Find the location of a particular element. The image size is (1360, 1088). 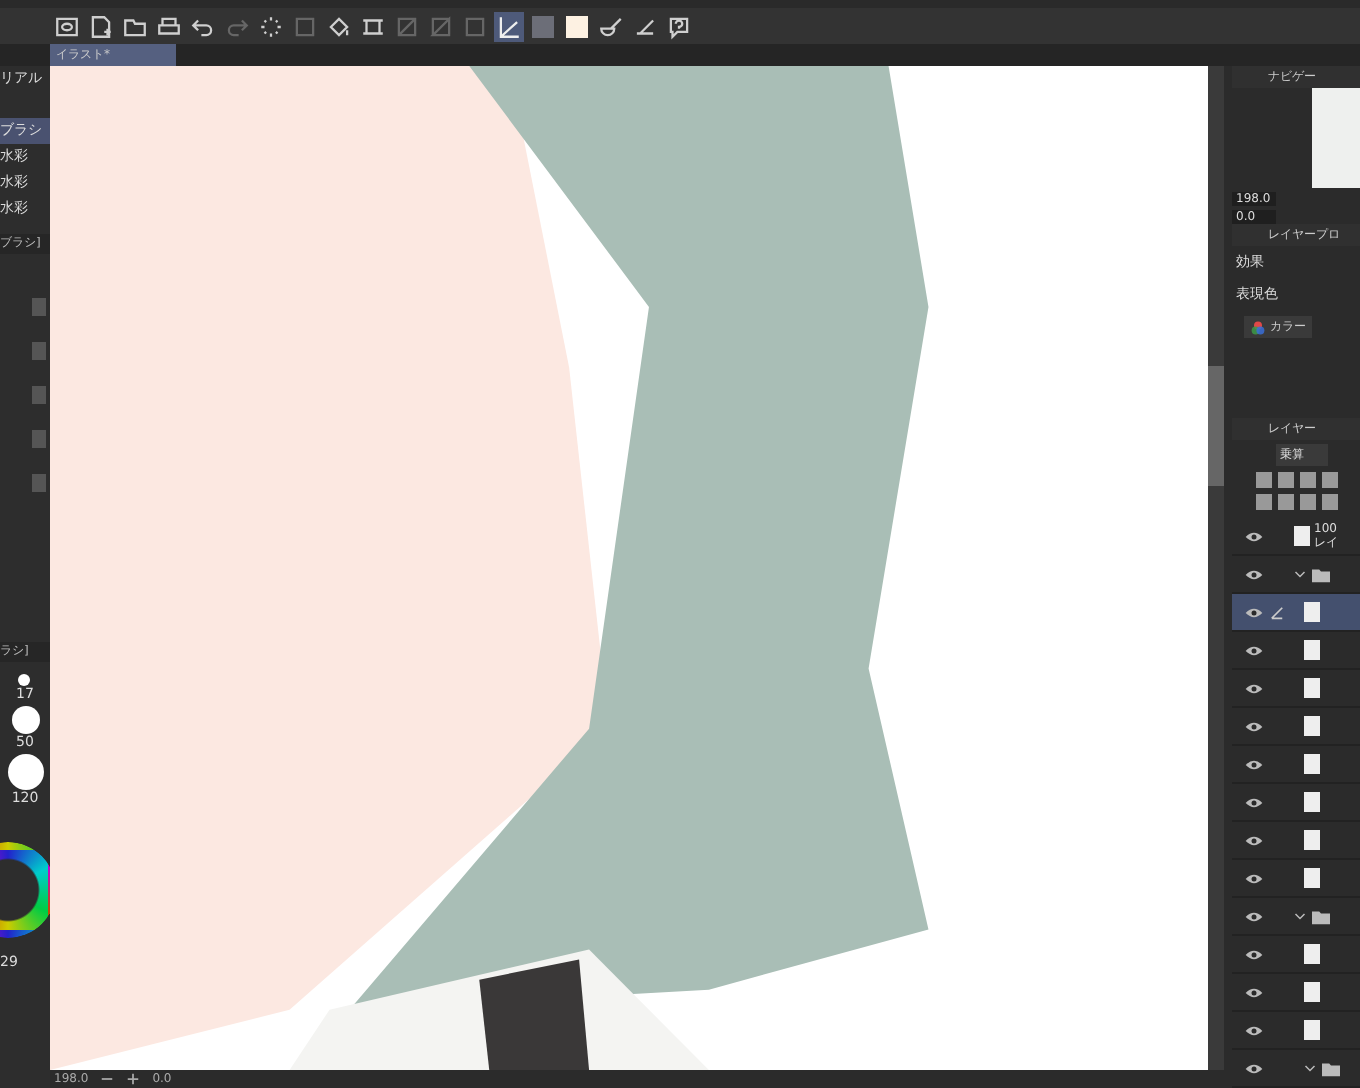

ruler-button is located at coordinates (509, 26).